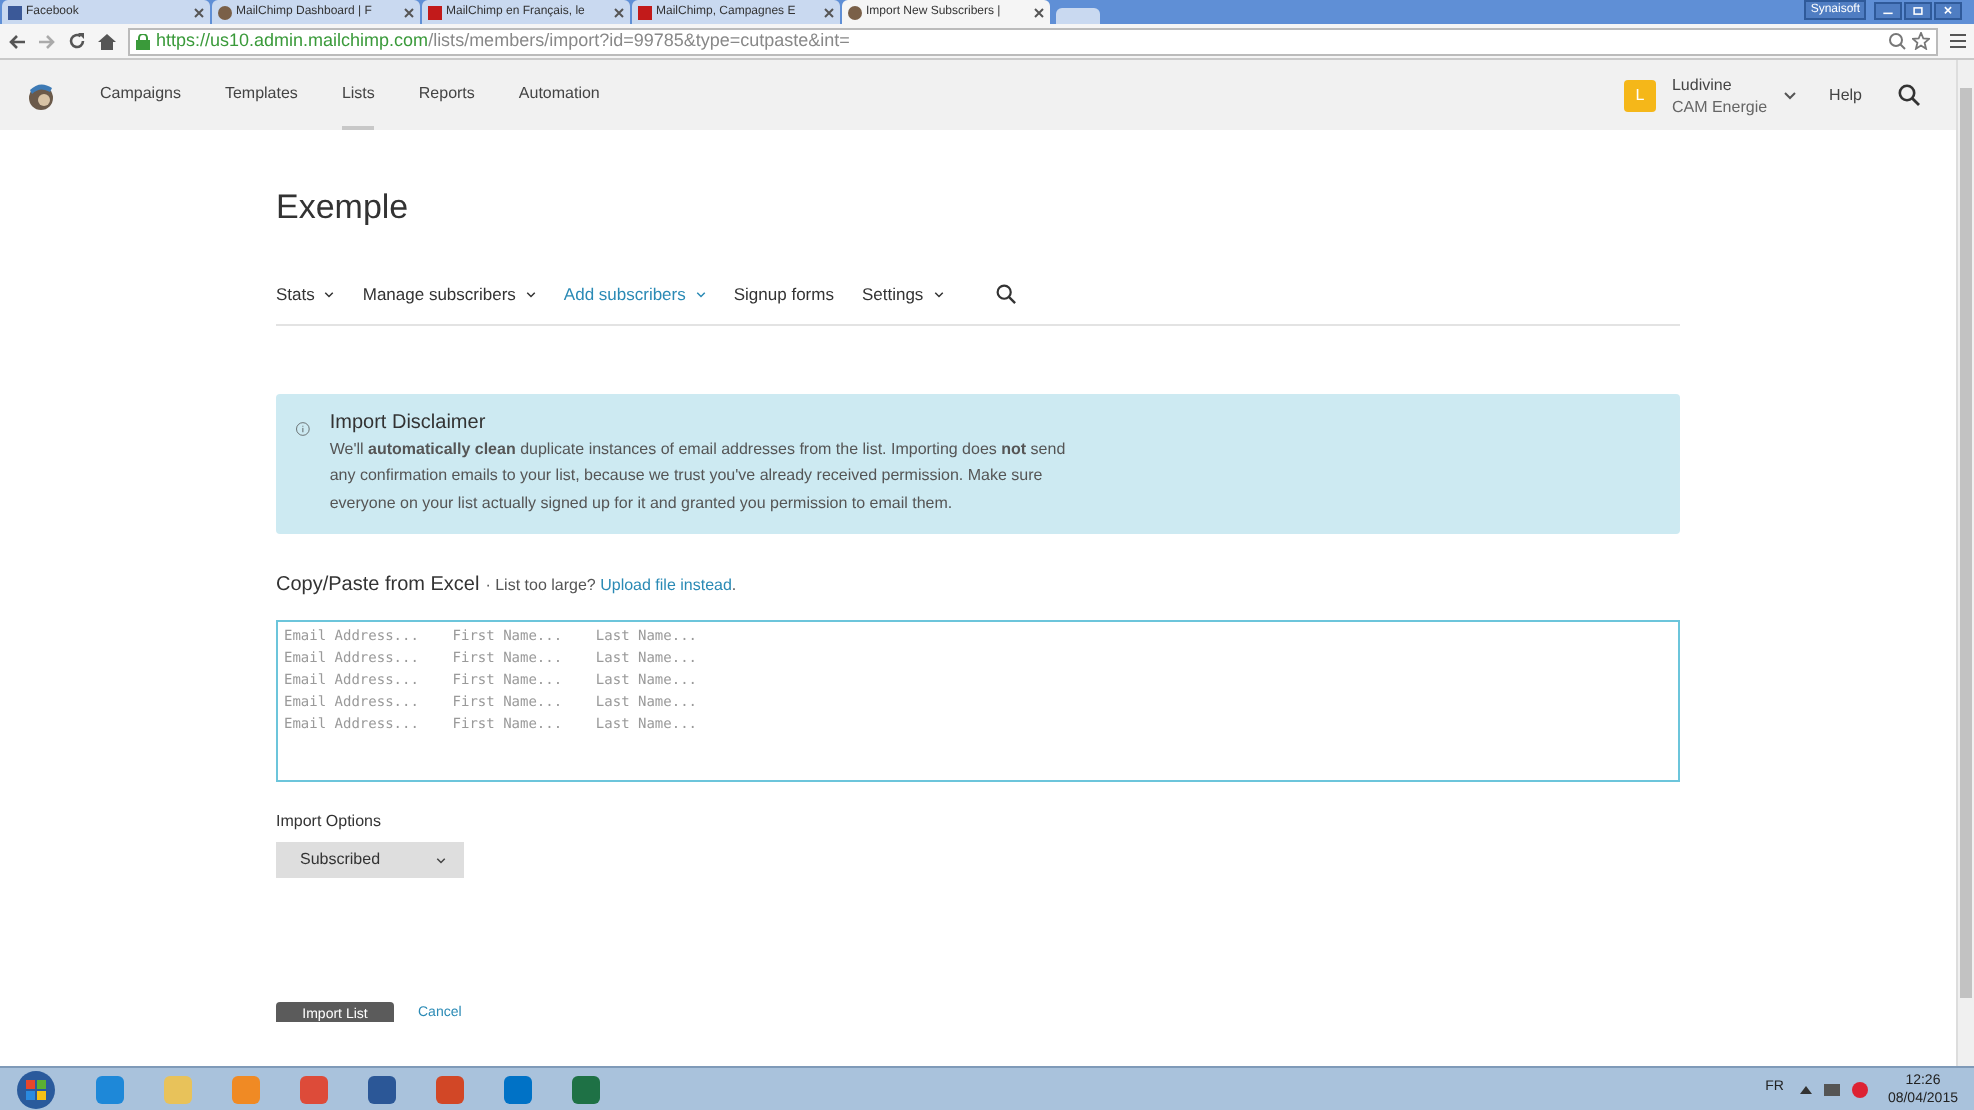 Image resolution: width=1974 pixels, height=1110 pixels. I want to click on minimize-icon, so click(1888, 11).